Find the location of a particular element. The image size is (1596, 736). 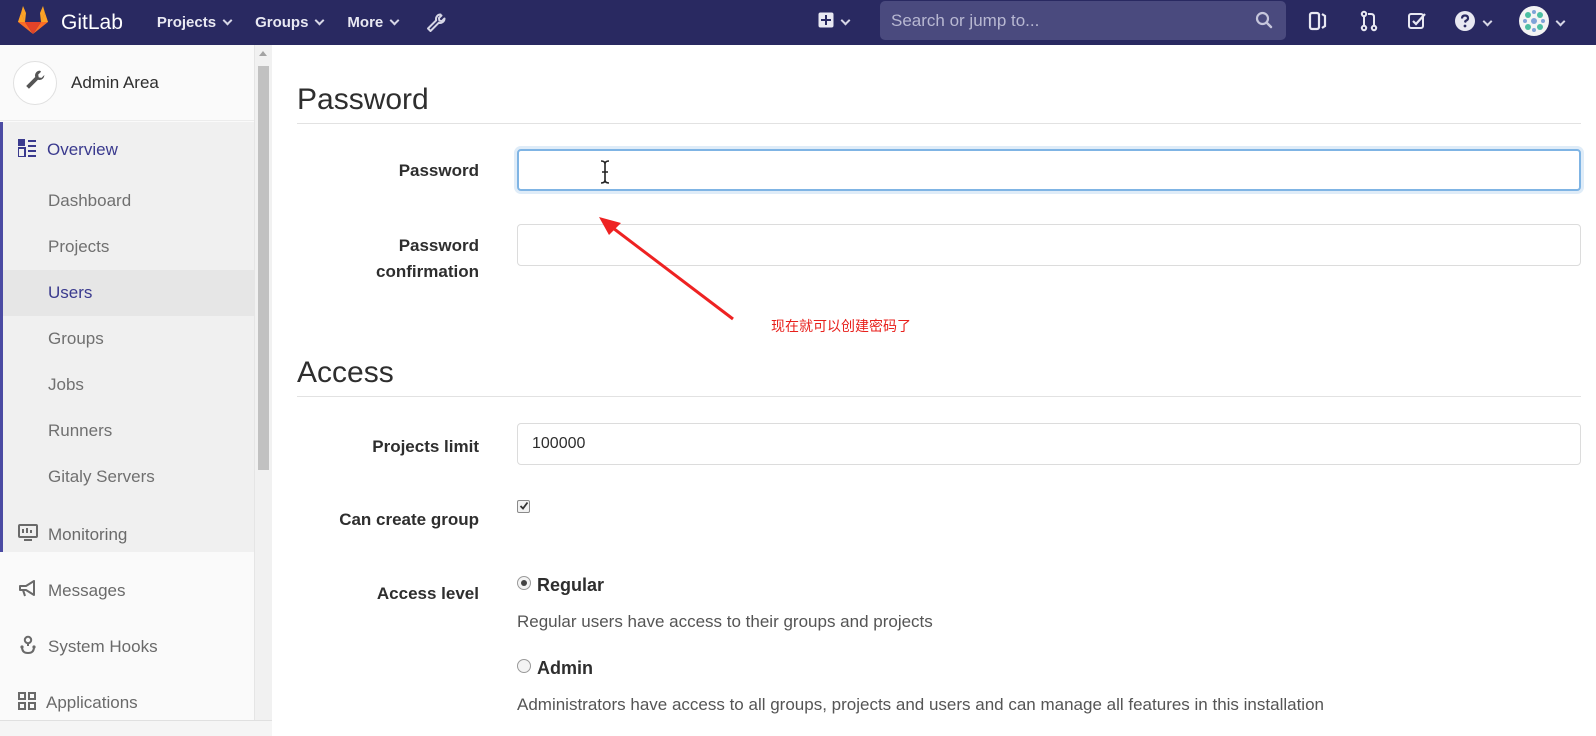

sidebar-item-label: Monitoring is located at coordinates (88, 534).